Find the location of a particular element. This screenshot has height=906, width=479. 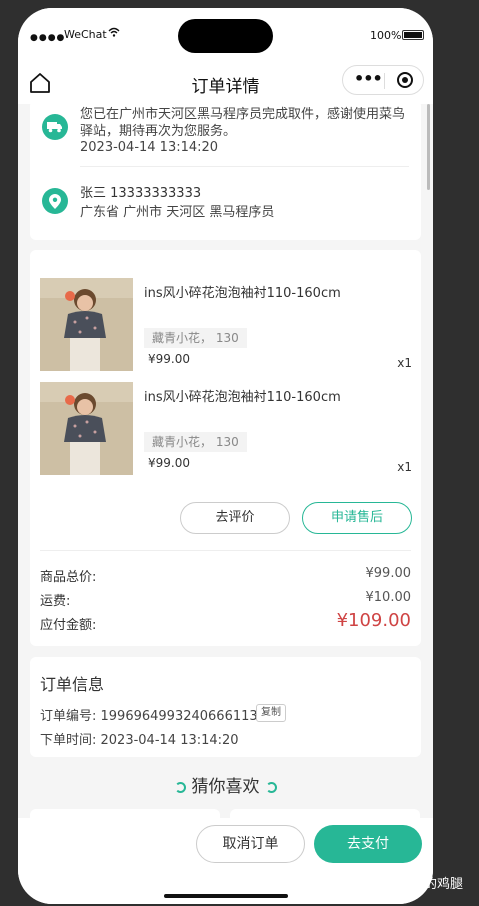

total-row: 商品总价: ¥99.00 is located at coordinates (225, 576).